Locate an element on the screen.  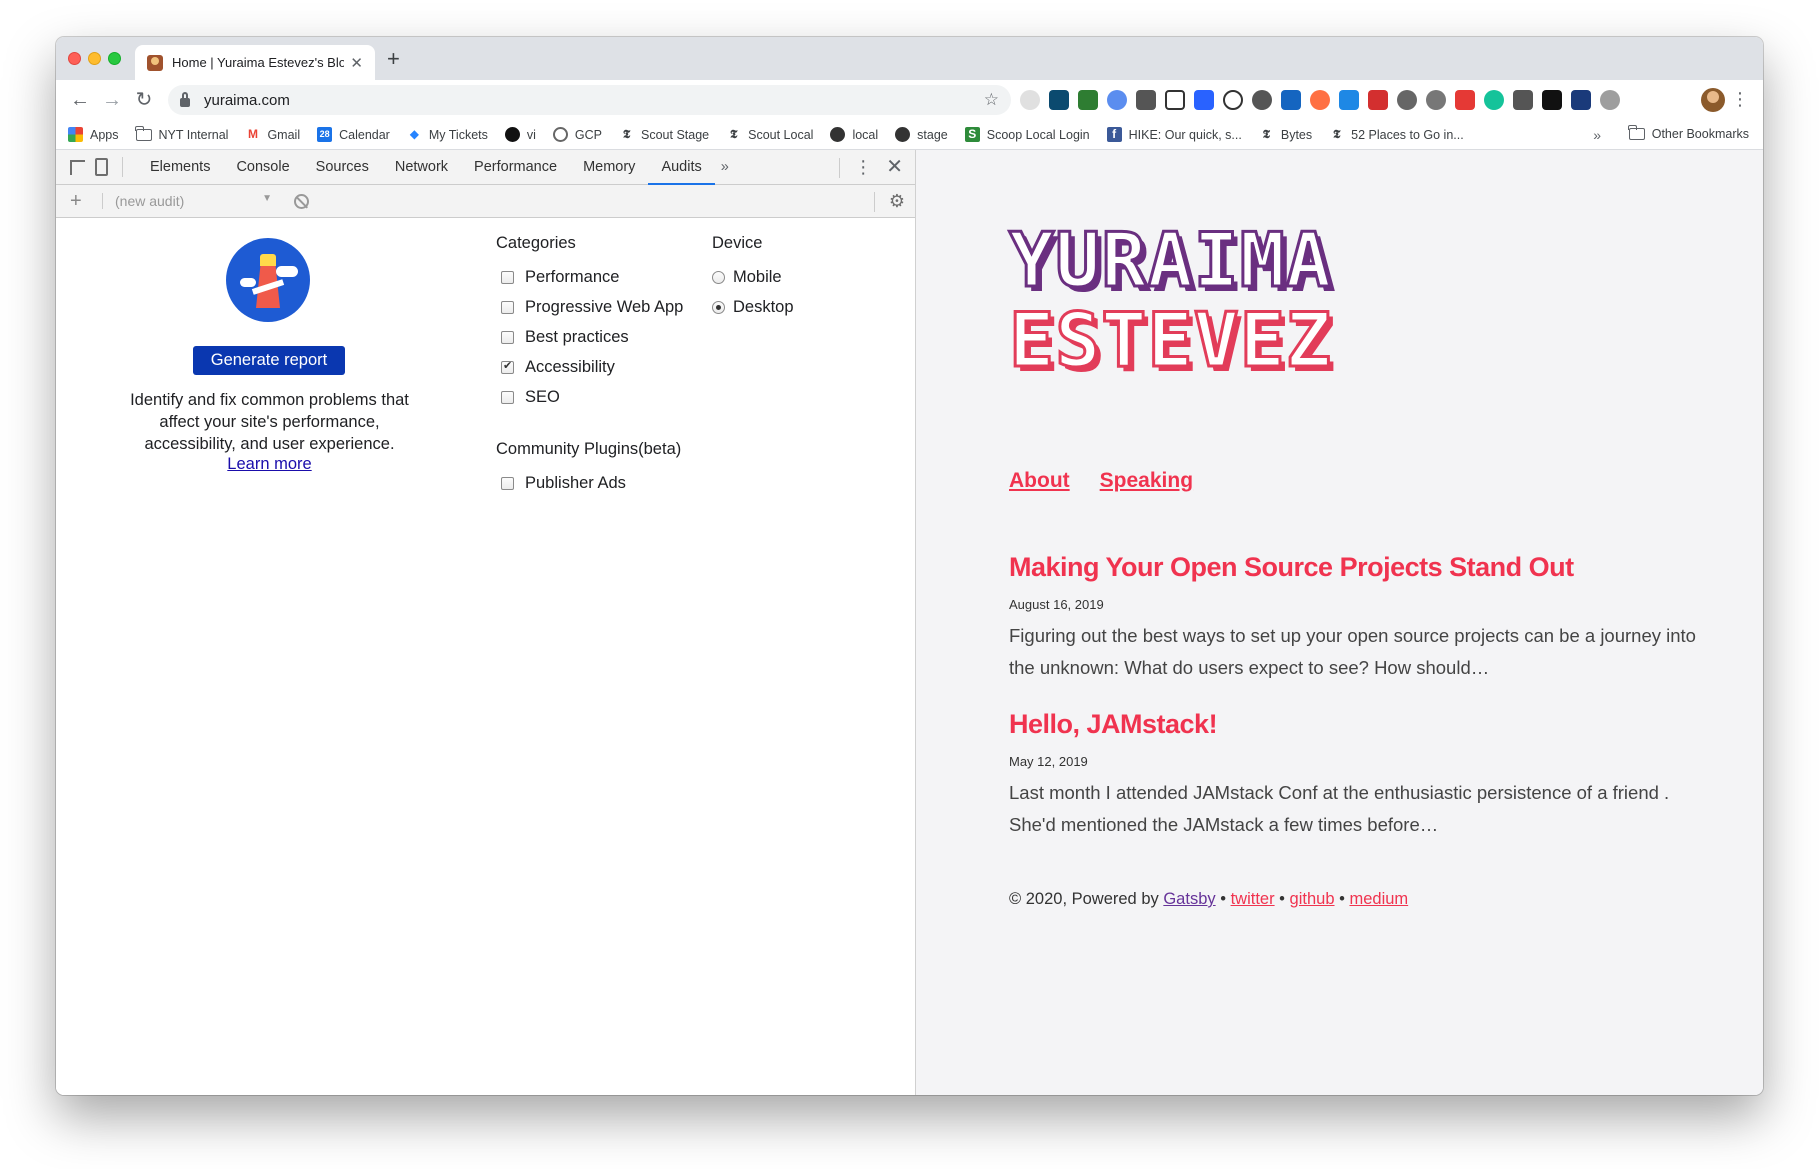
category-best-practices: Best practices is located at coordinates (589, 337).